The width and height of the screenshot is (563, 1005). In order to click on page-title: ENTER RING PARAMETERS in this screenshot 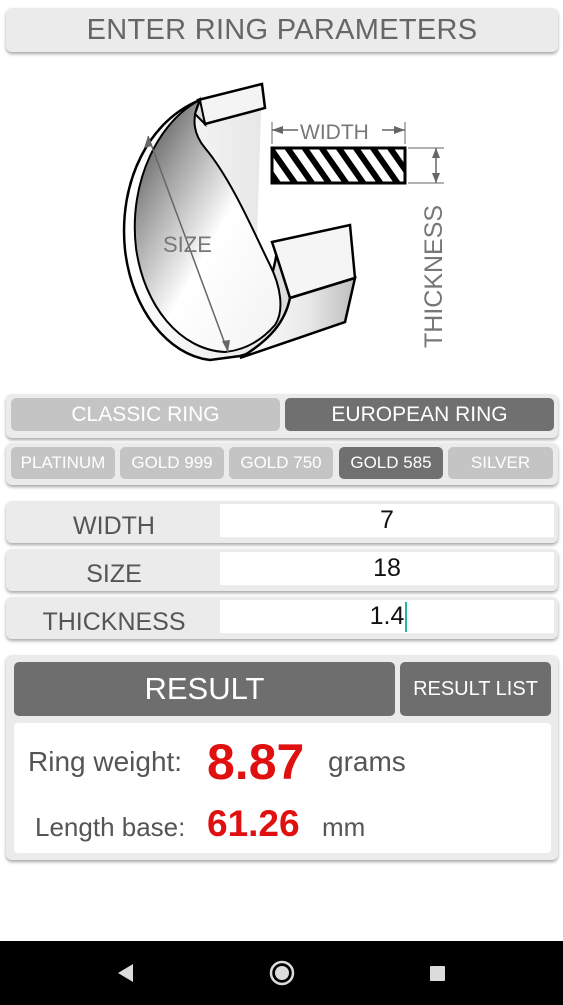, I will do `click(282, 29)`.